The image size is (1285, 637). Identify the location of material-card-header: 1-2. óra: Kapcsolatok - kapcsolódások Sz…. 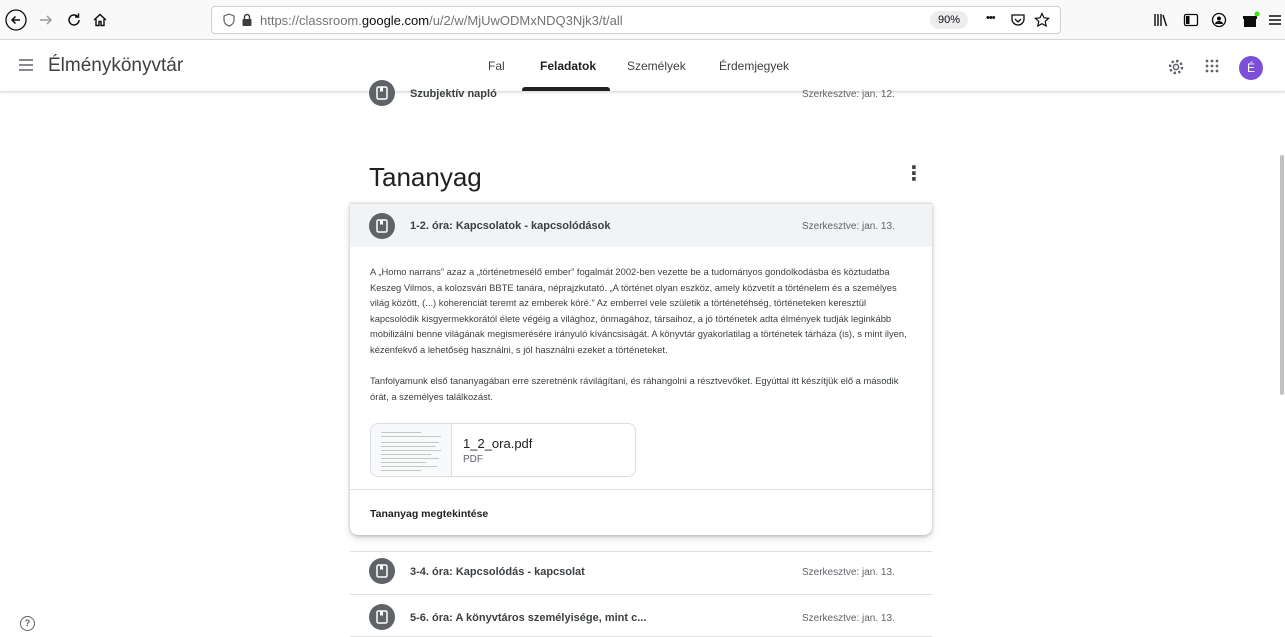
(641, 225).